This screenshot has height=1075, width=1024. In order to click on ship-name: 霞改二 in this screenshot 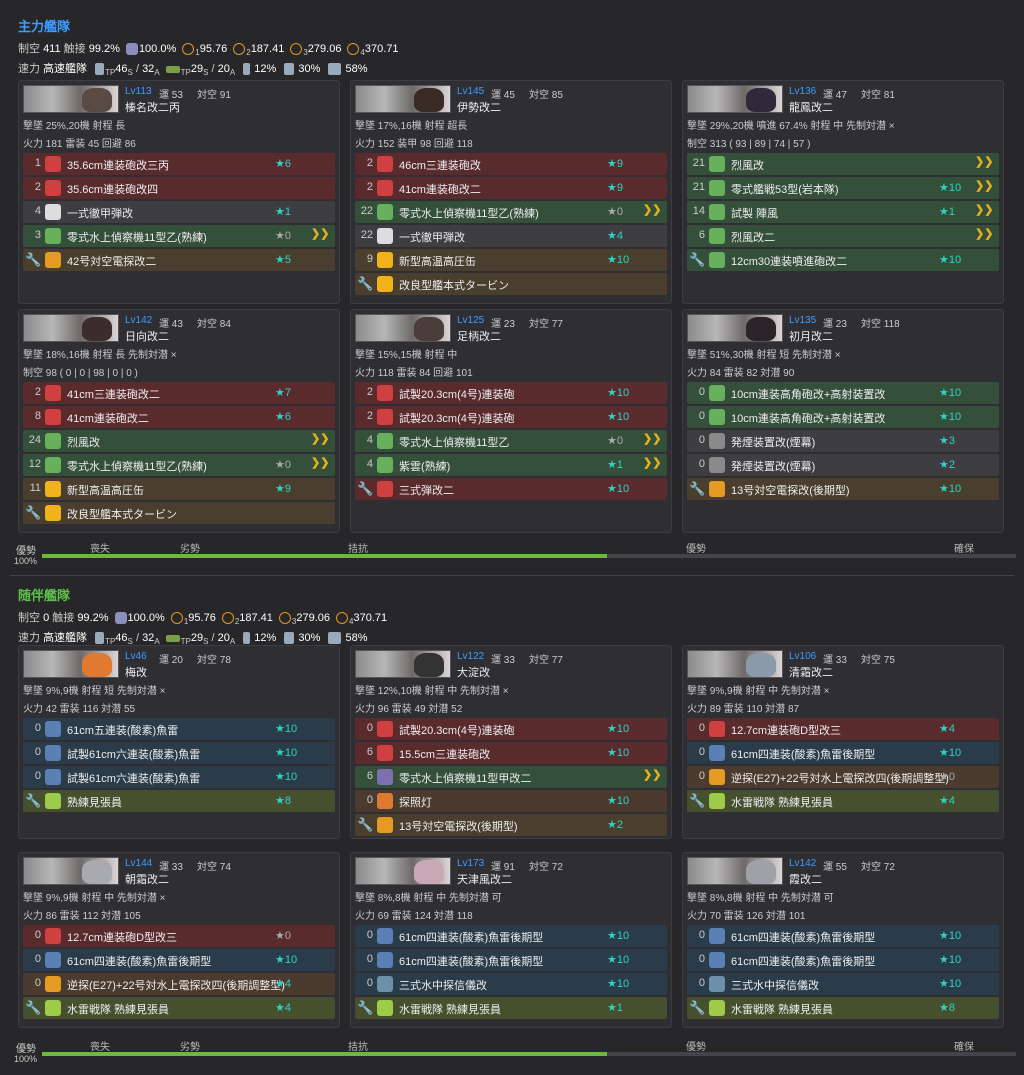, I will do `click(805, 879)`.